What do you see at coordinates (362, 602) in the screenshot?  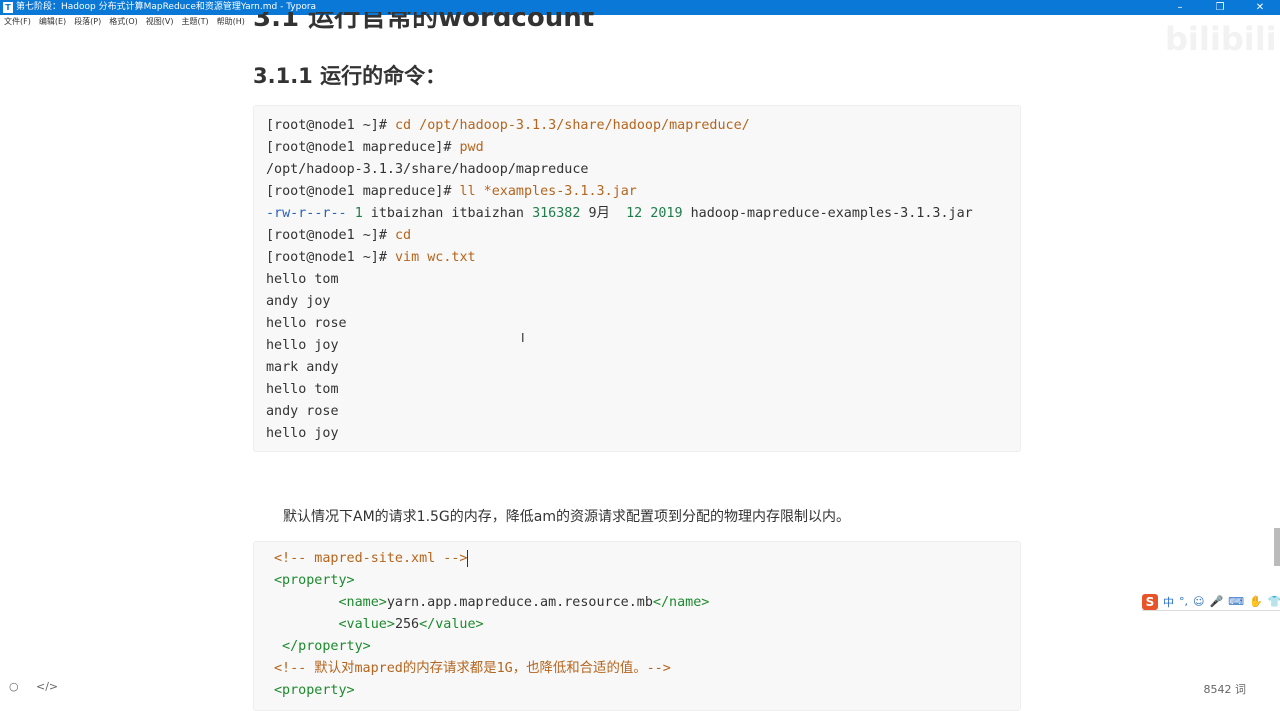 I see `code-token: <name>` at bounding box center [362, 602].